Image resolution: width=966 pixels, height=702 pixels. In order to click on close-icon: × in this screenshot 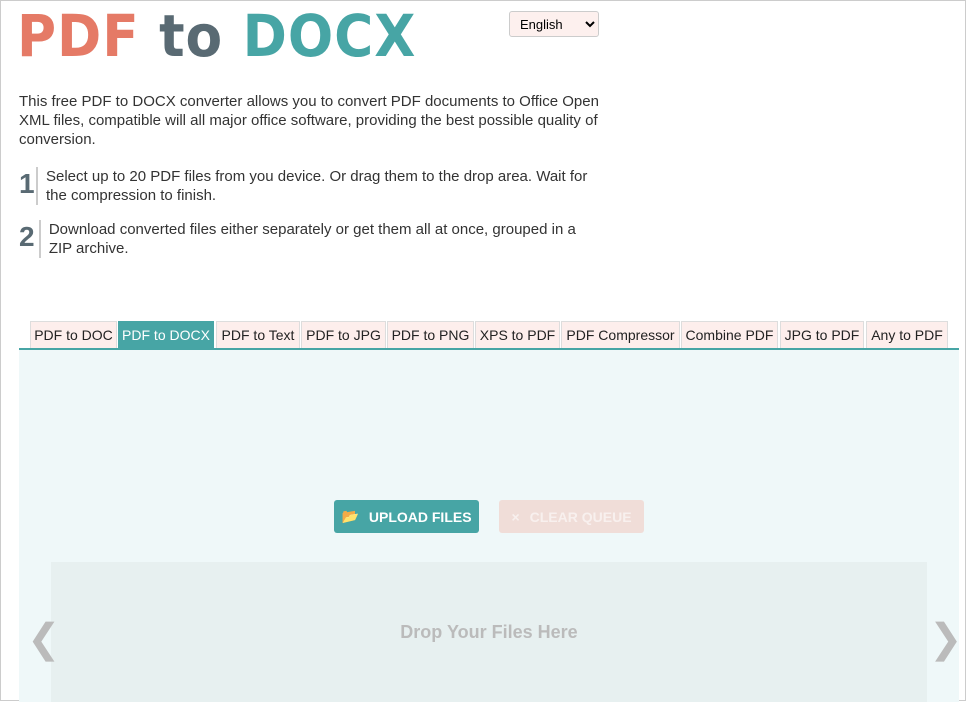, I will do `click(515, 516)`.